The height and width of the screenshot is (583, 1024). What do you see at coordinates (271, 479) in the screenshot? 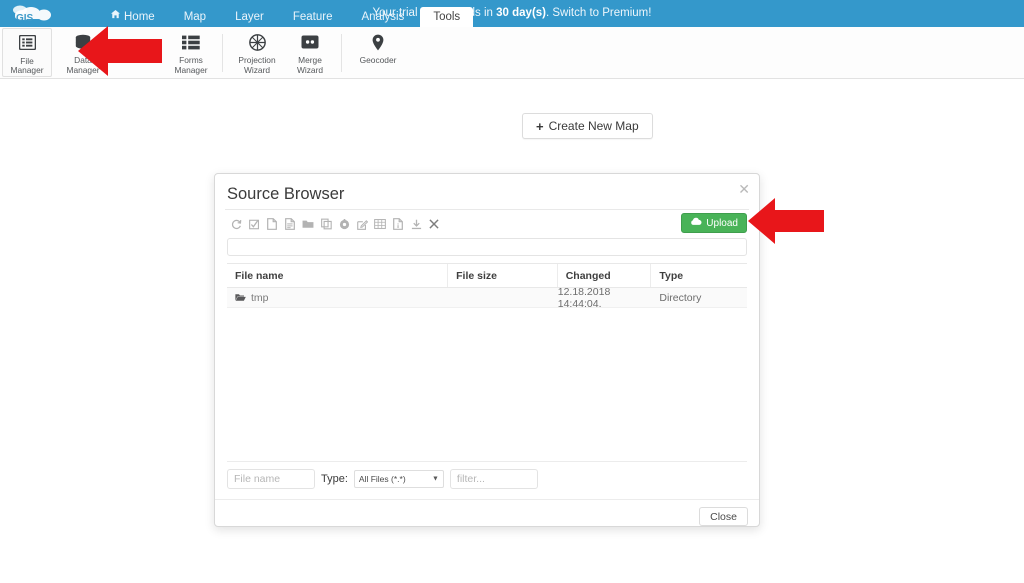
I see `file-name-input` at bounding box center [271, 479].